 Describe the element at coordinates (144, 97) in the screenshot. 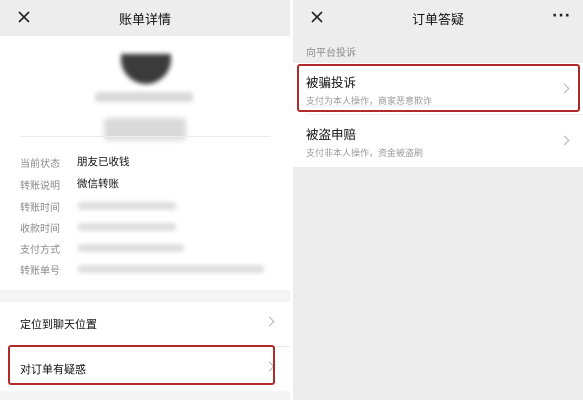

I see `payee-name-redacted` at that location.